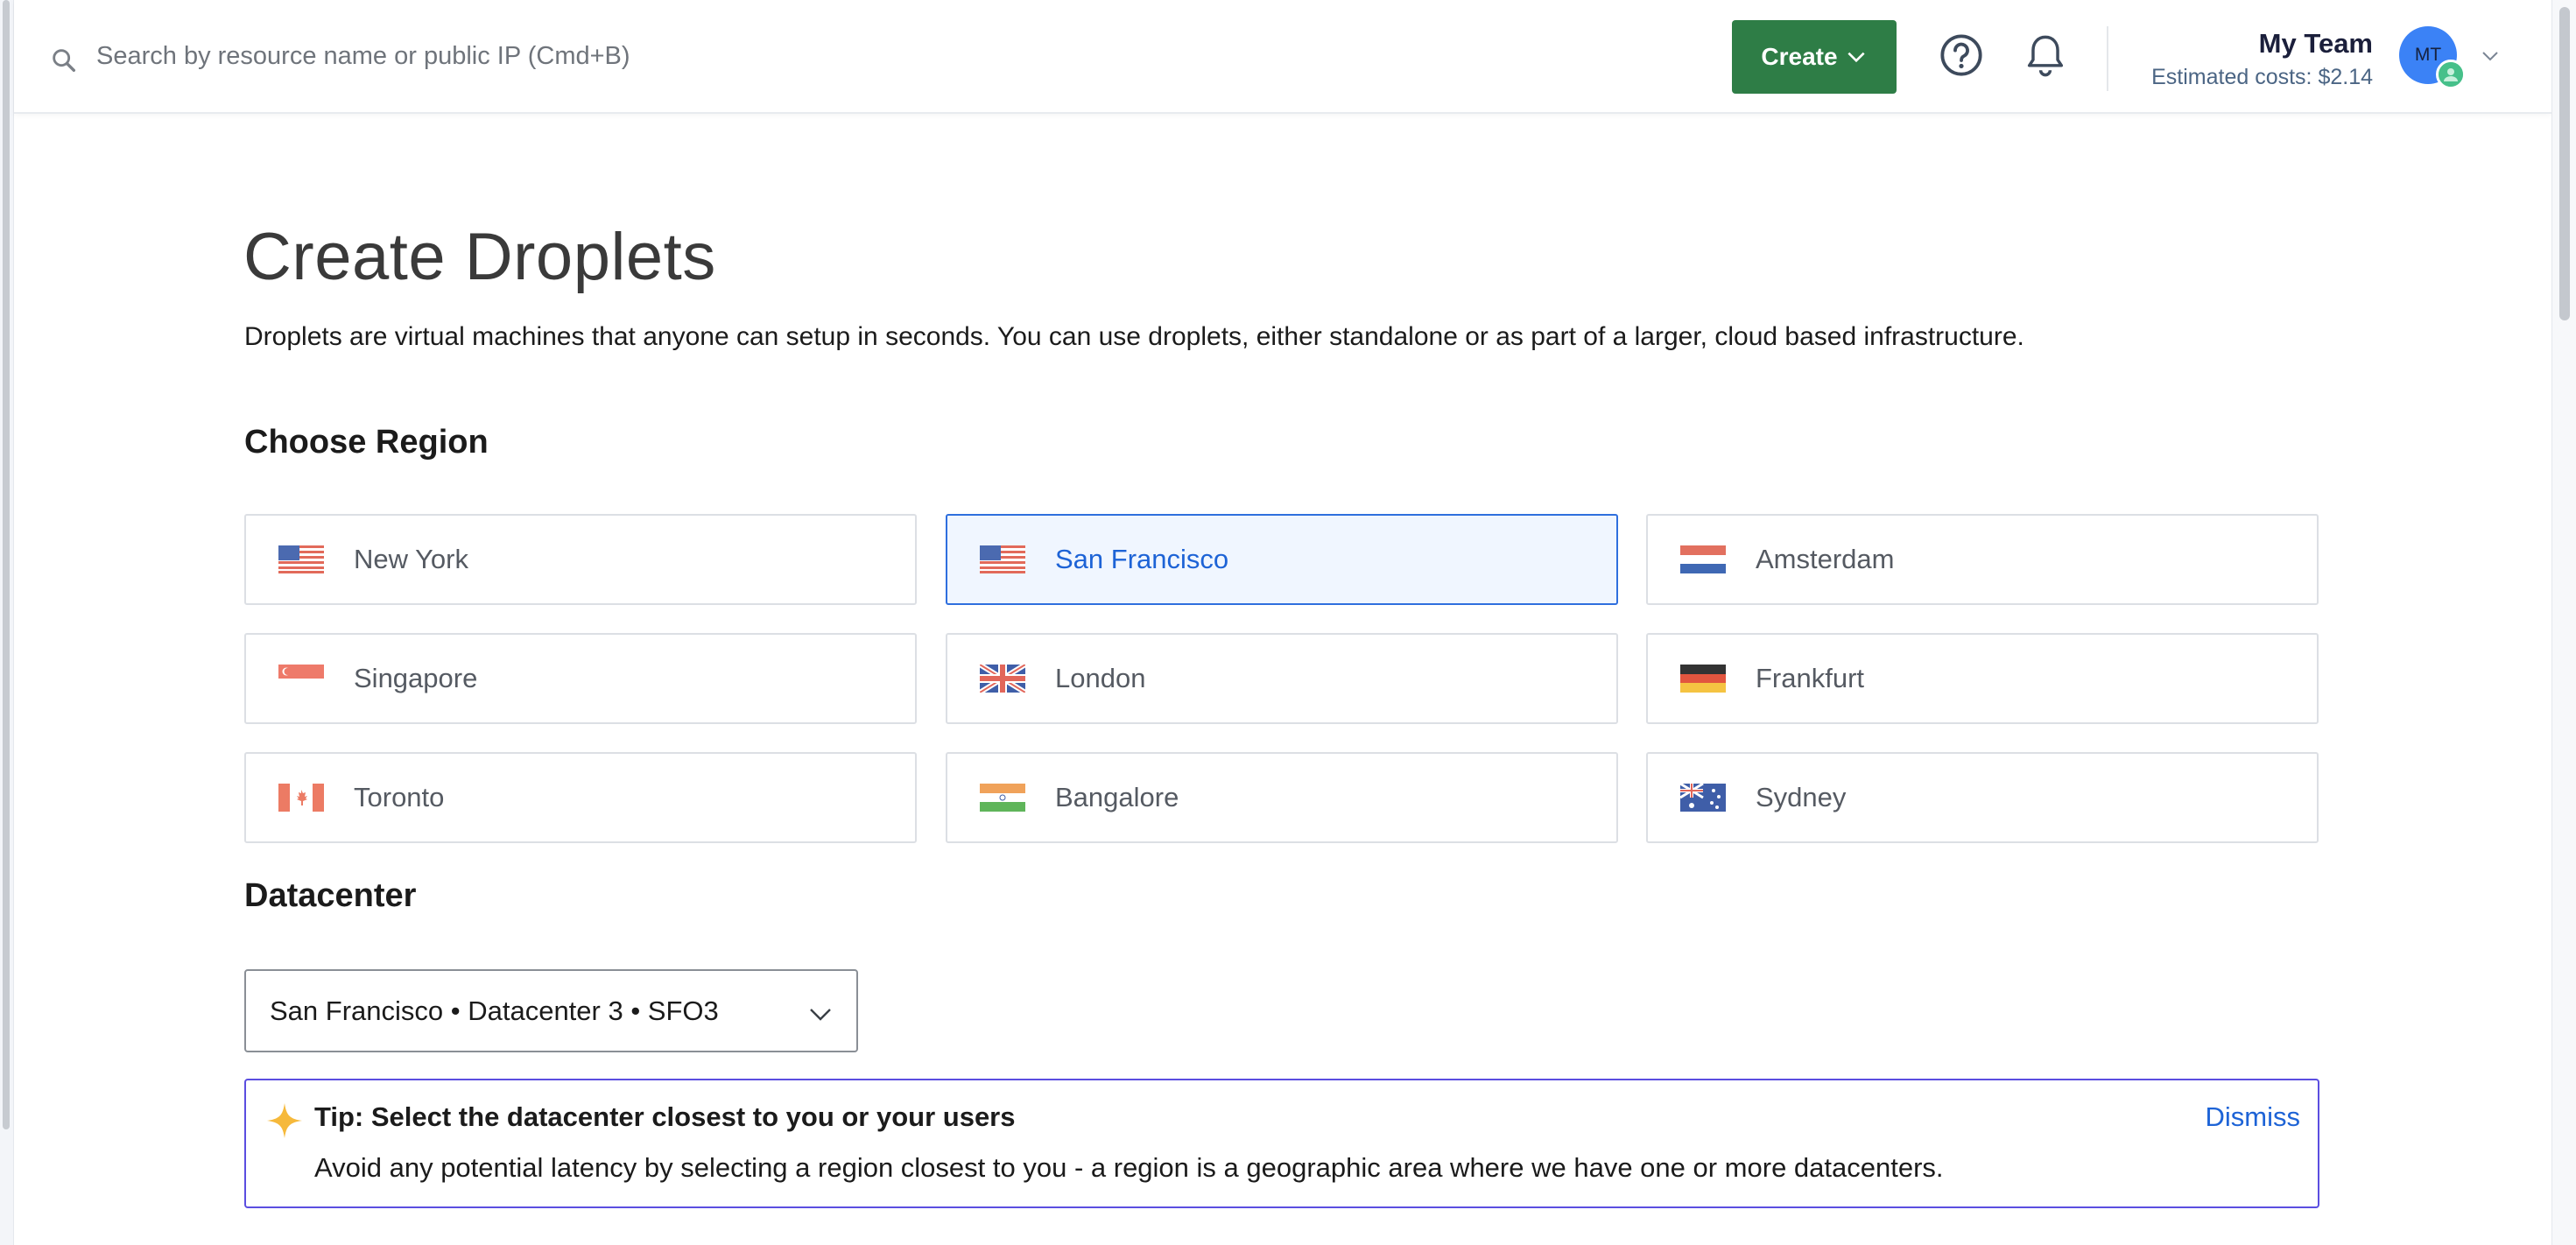 This screenshot has width=2576, height=1245. What do you see at coordinates (411, 559) in the screenshot?
I see `region-label: New York` at bounding box center [411, 559].